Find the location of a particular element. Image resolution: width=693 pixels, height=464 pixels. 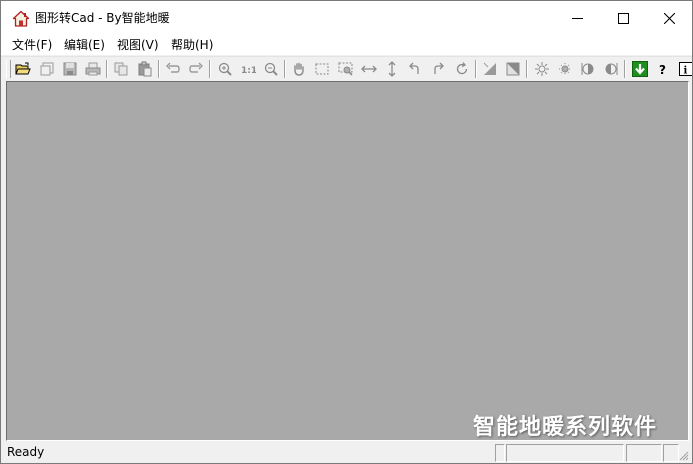

zoom-window-button is located at coordinates (346, 69).